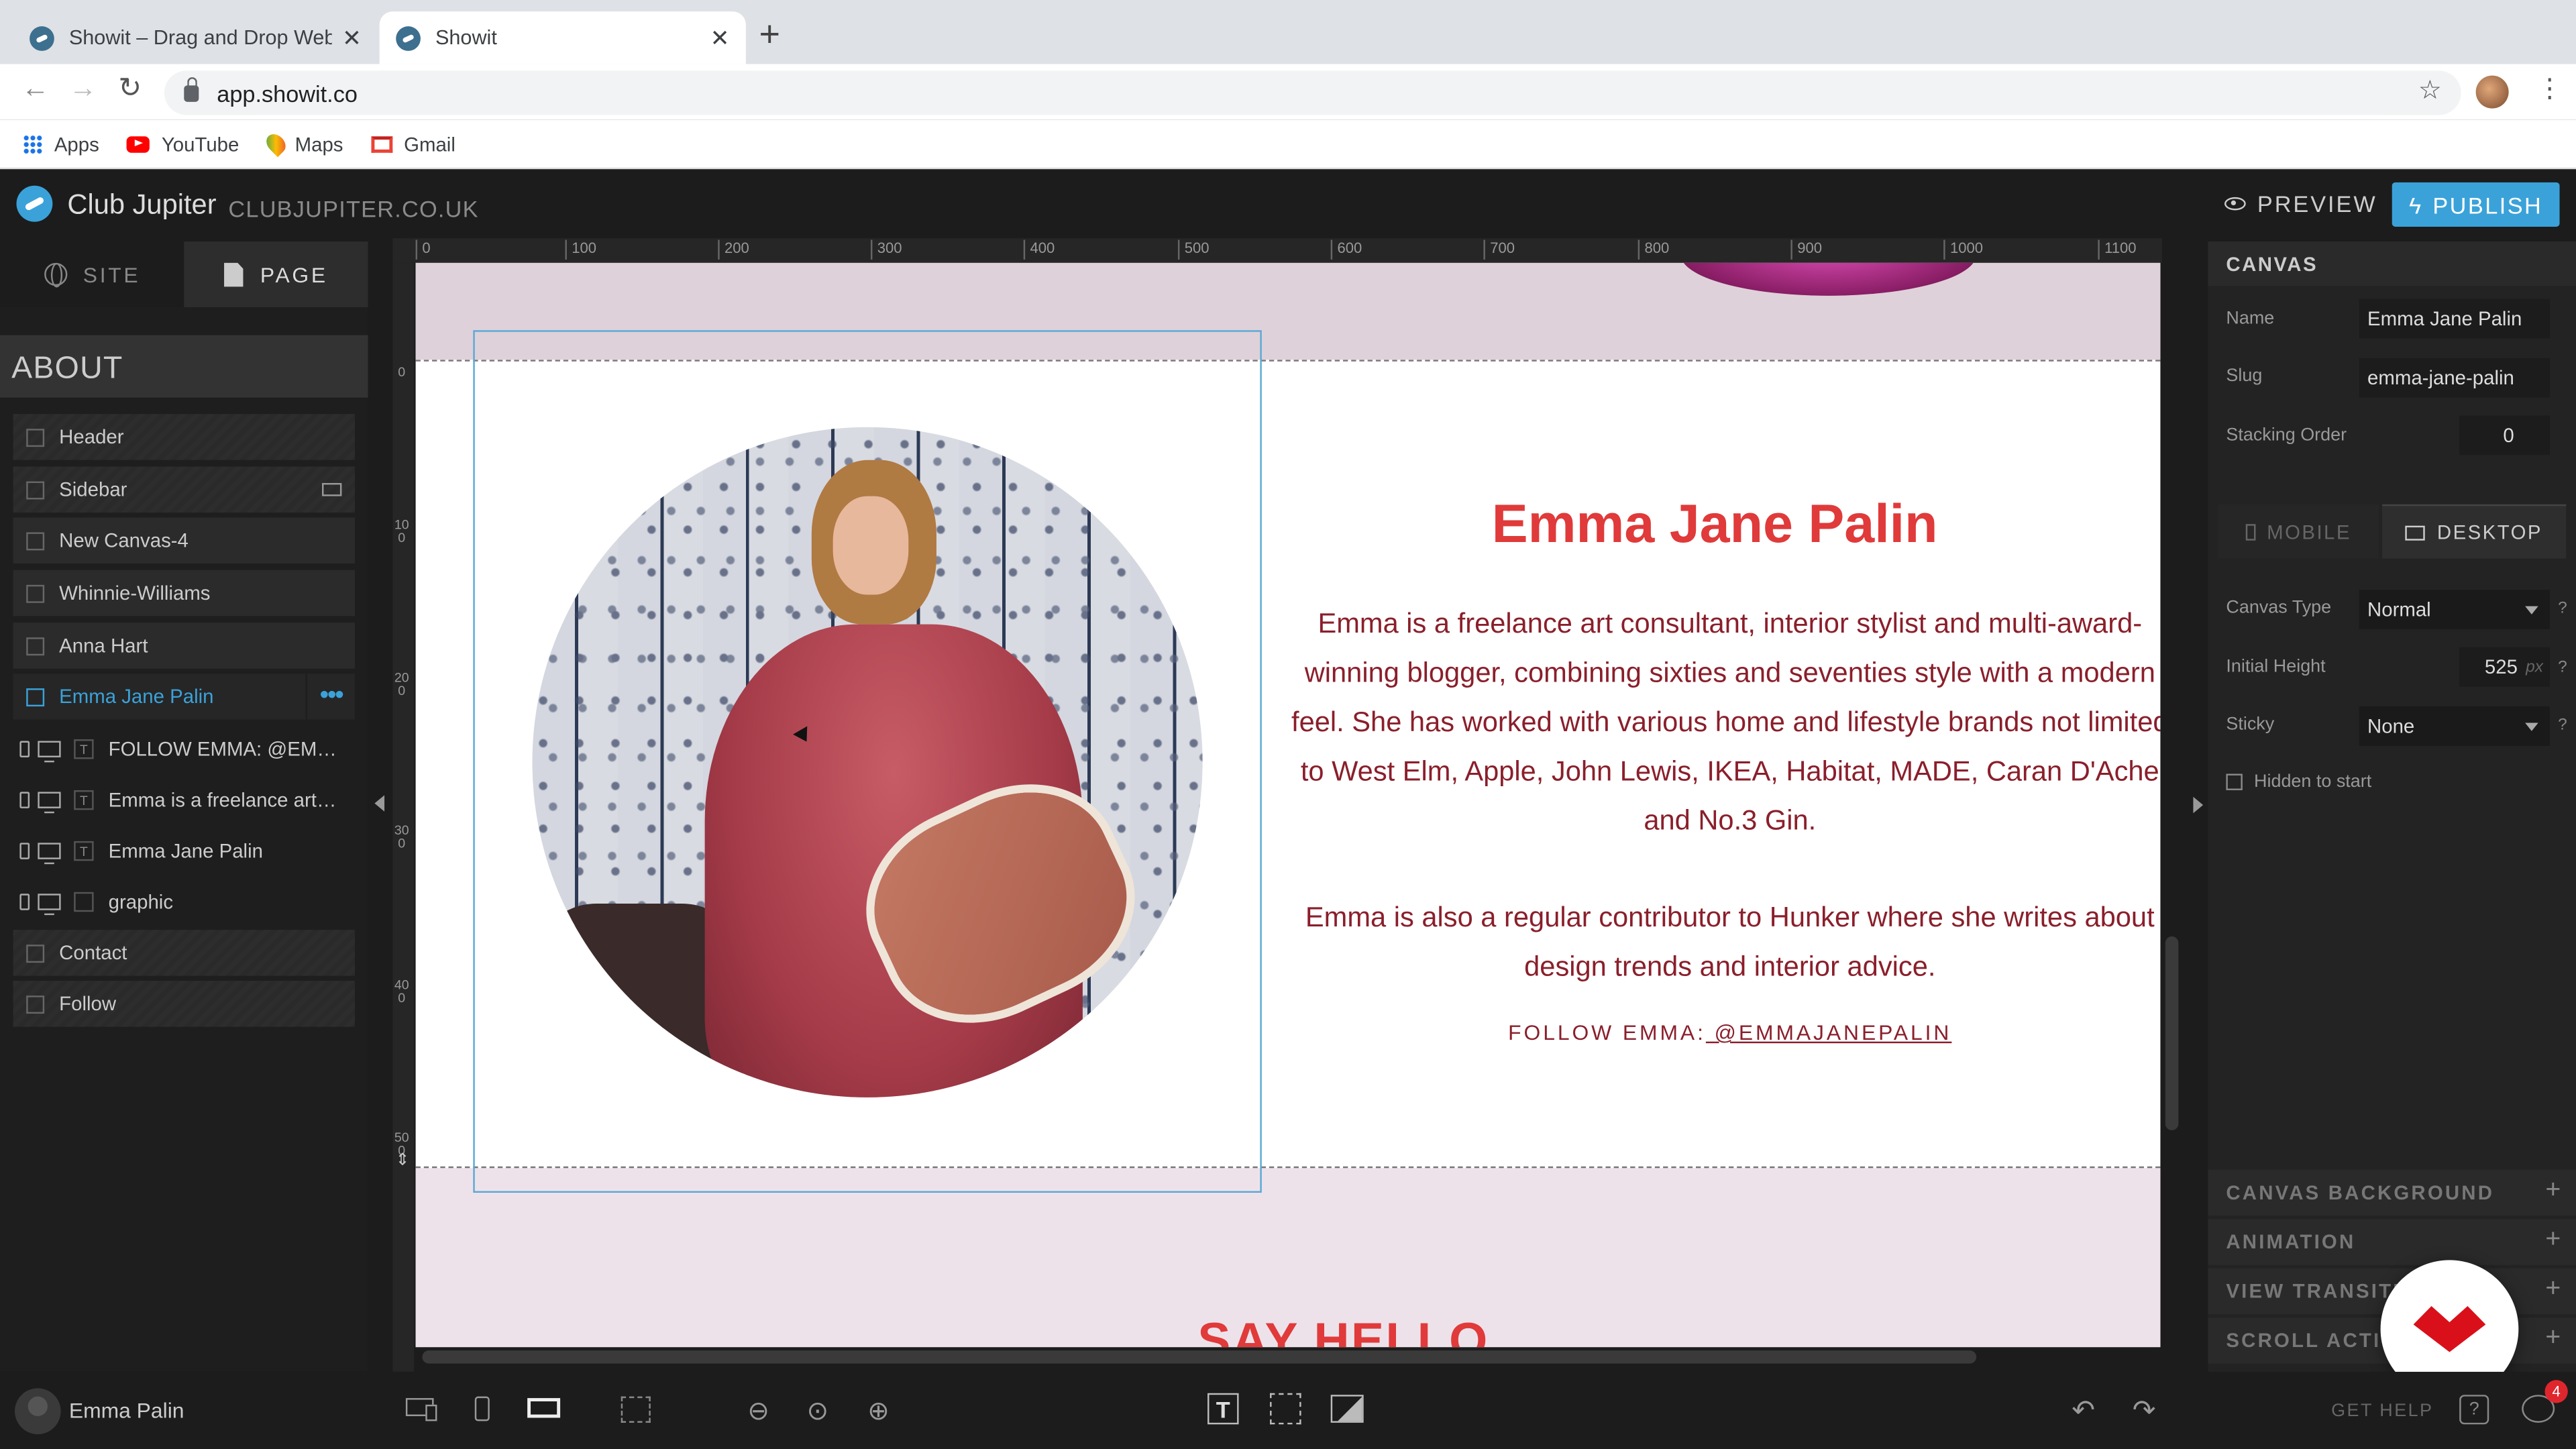 The height and width of the screenshot is (1449, 2576). I want to click on browser-menu-icon: ⋮, so click(2549, 88).